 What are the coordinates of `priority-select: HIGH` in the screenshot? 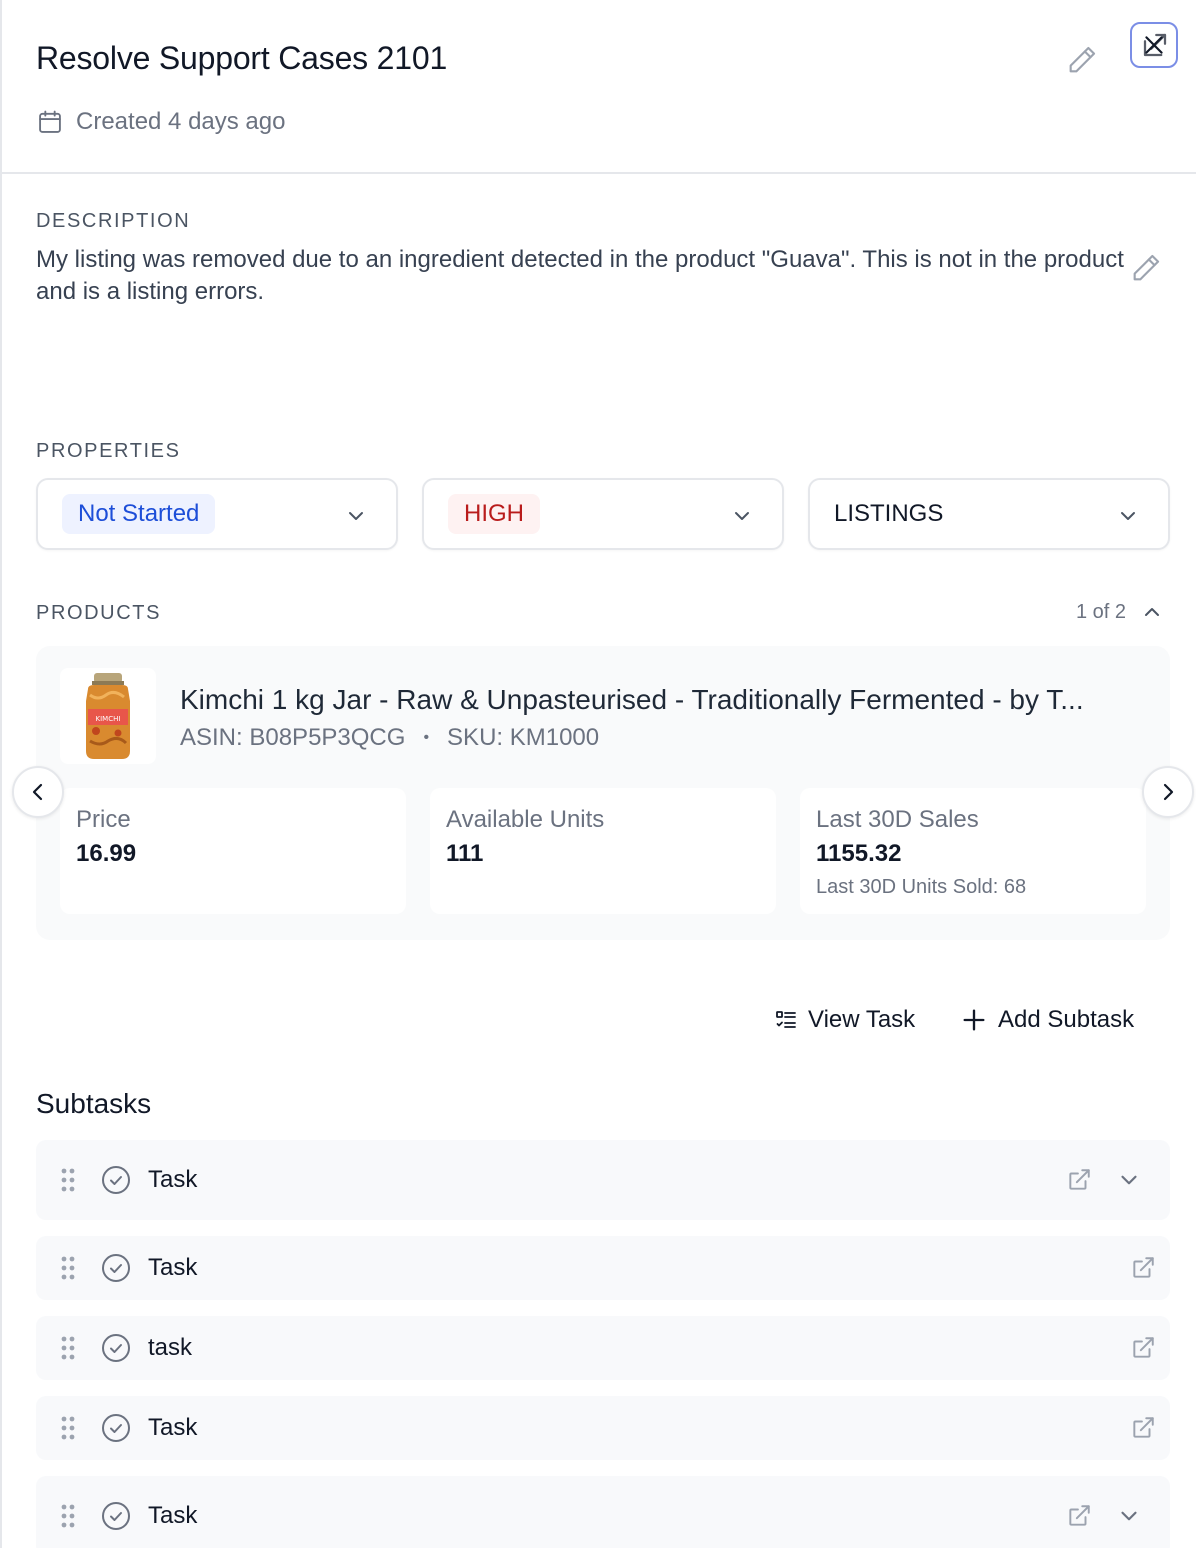 It's located at (603, 514).